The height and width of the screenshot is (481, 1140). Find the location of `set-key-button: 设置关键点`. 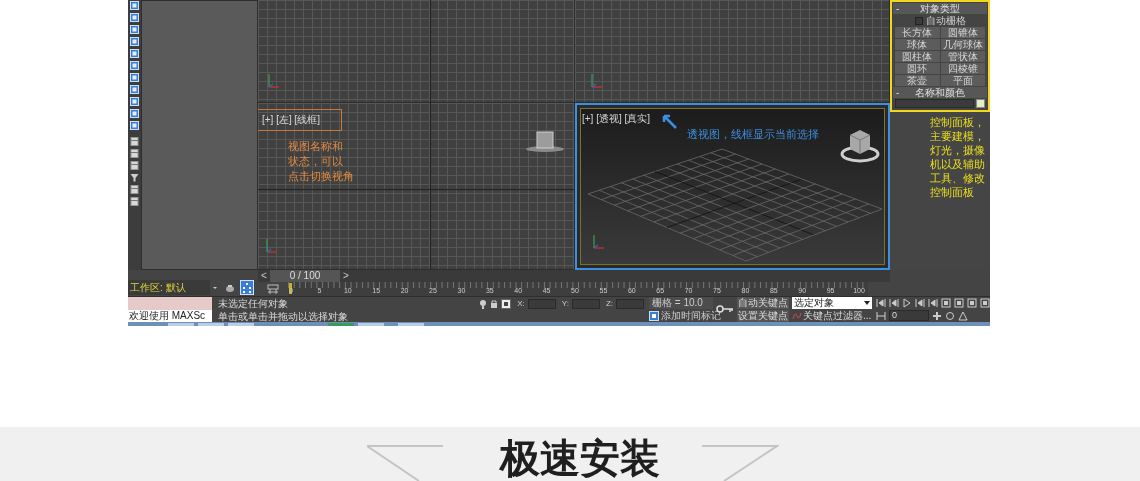

set-key-button: 设置关键点 is located at coordinates (763, 316).